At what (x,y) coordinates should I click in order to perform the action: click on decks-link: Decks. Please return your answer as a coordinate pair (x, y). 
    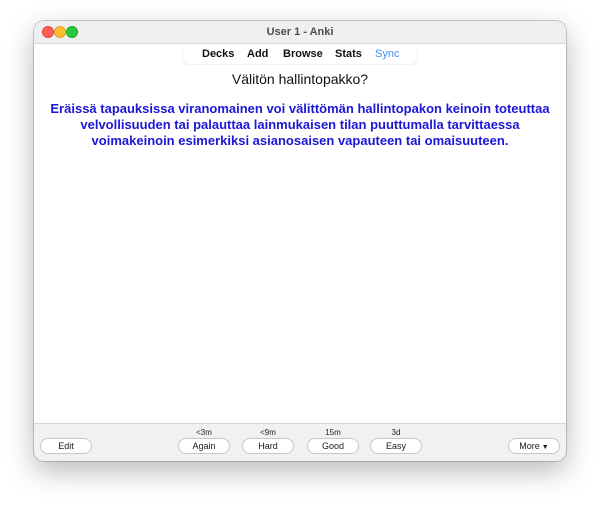
    Looking at the image, I should click on (218, 54).